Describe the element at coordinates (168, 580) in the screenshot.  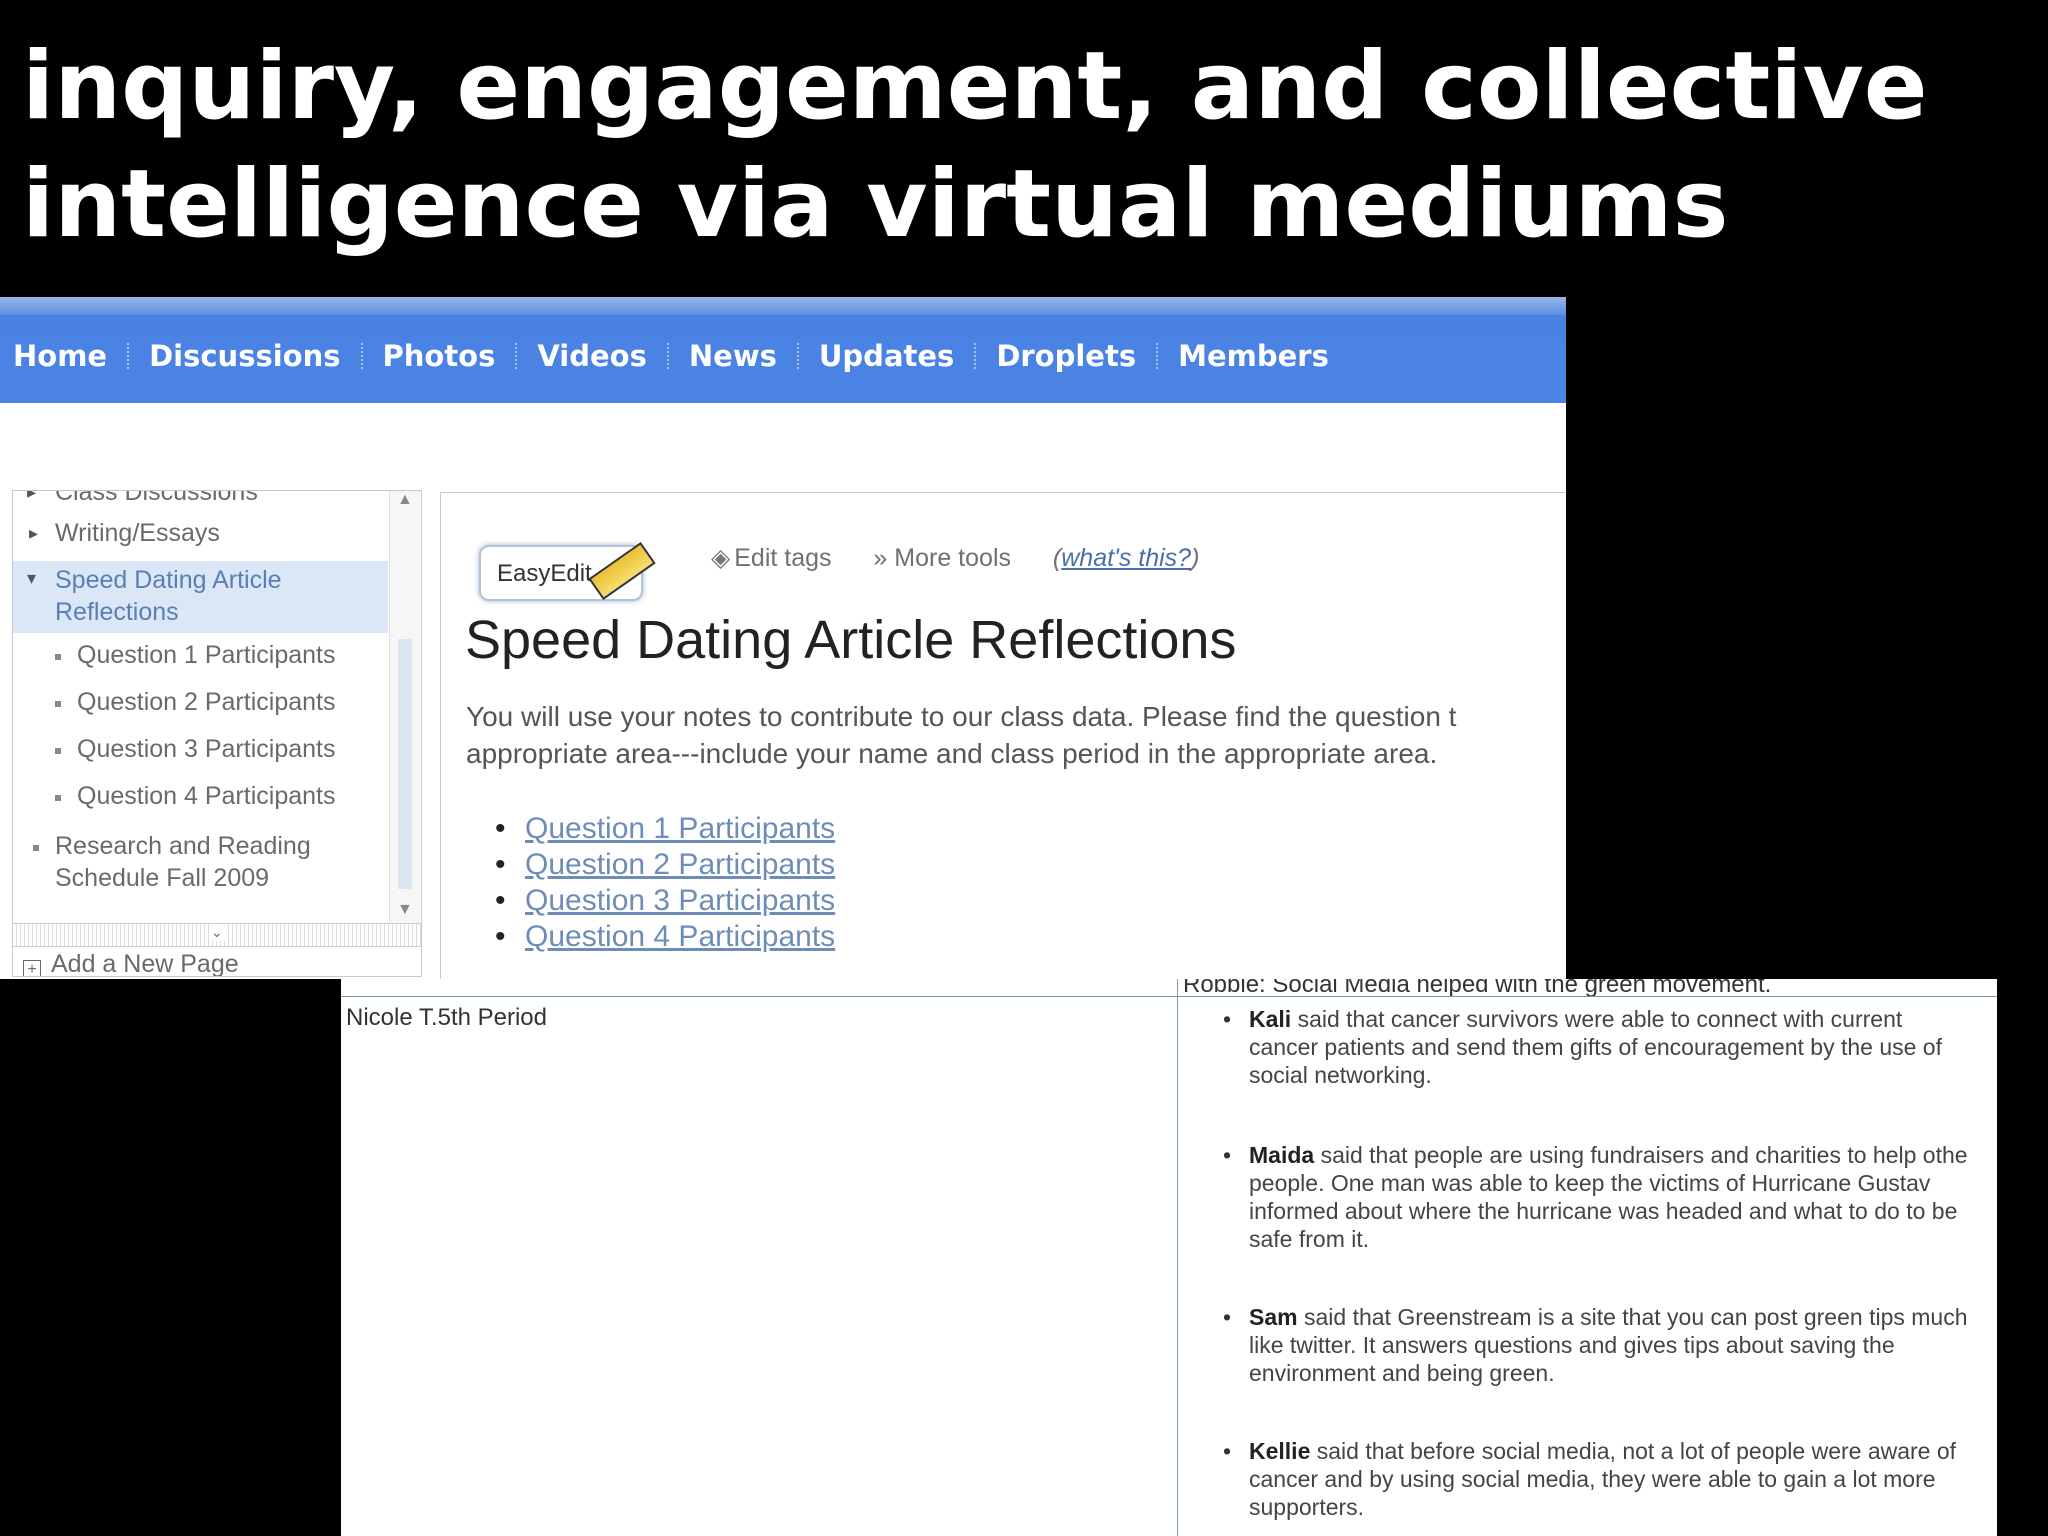
I see `sidebar-item-label: Speed Dating Article` at that location.